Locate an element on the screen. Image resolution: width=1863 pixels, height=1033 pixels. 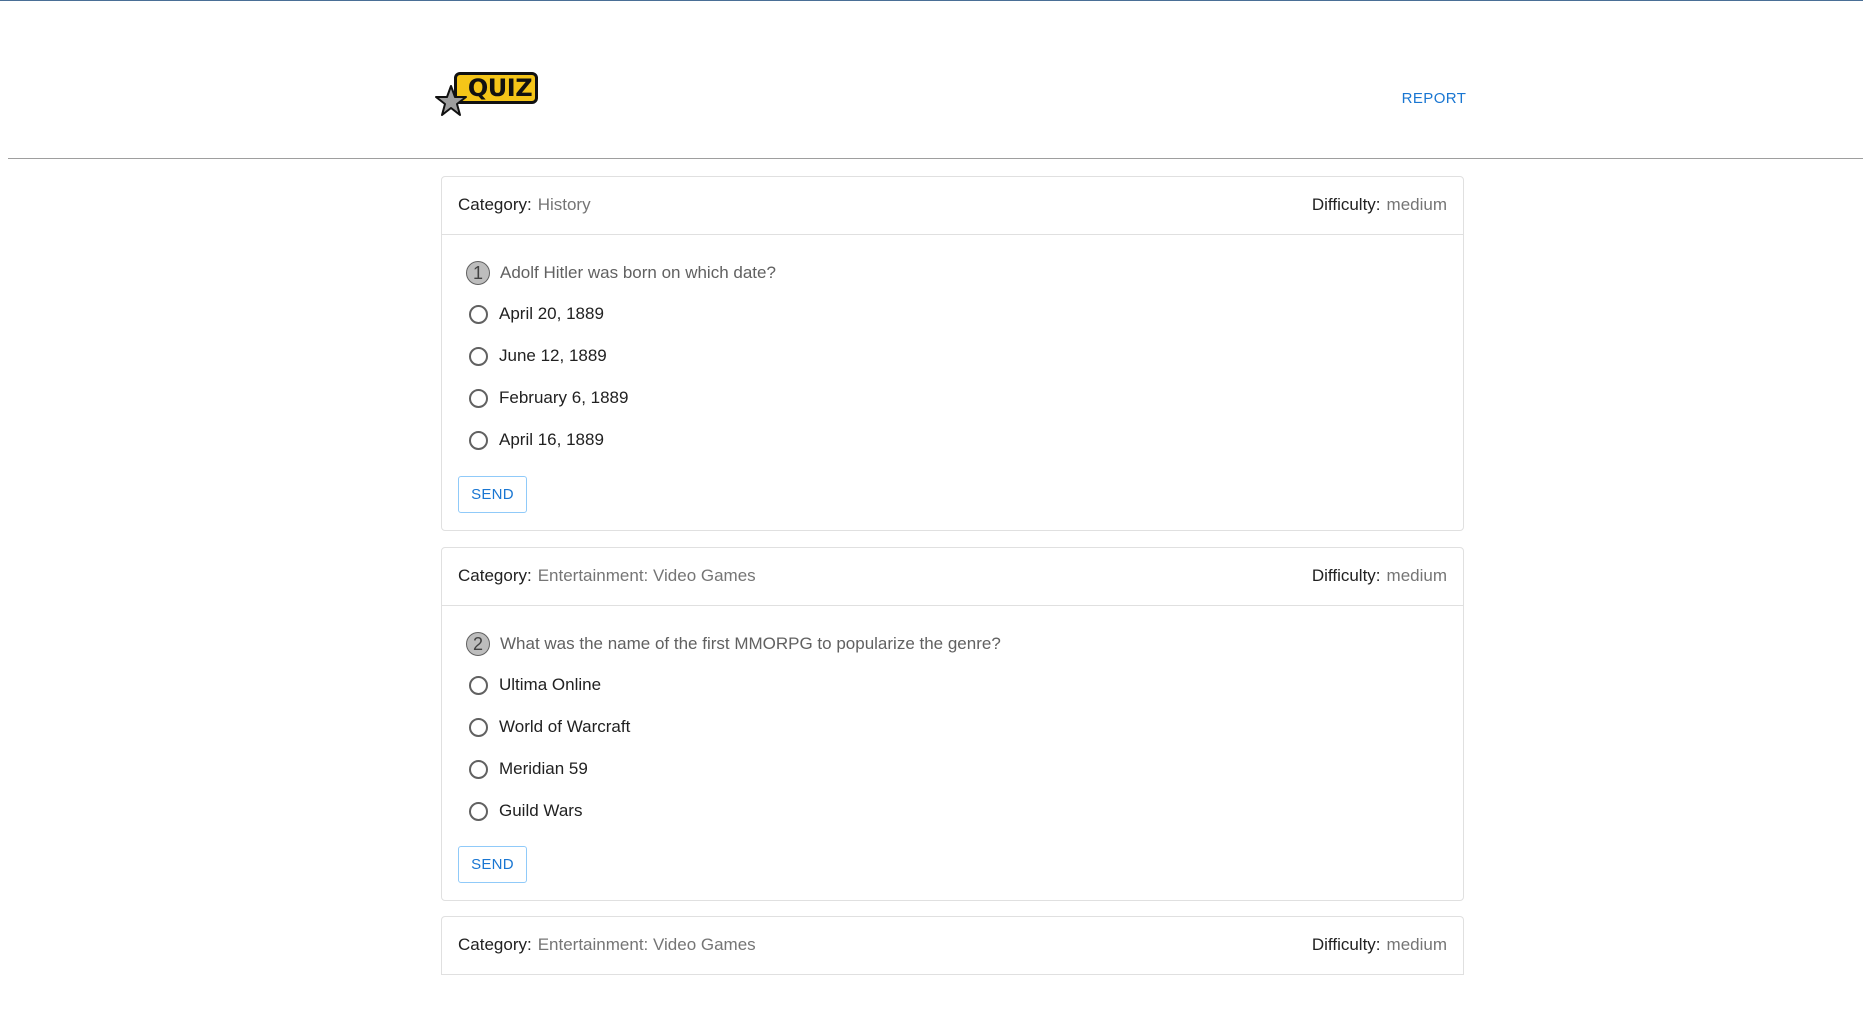
answer-option: Guild Wars is located at coordinates (525, 811).